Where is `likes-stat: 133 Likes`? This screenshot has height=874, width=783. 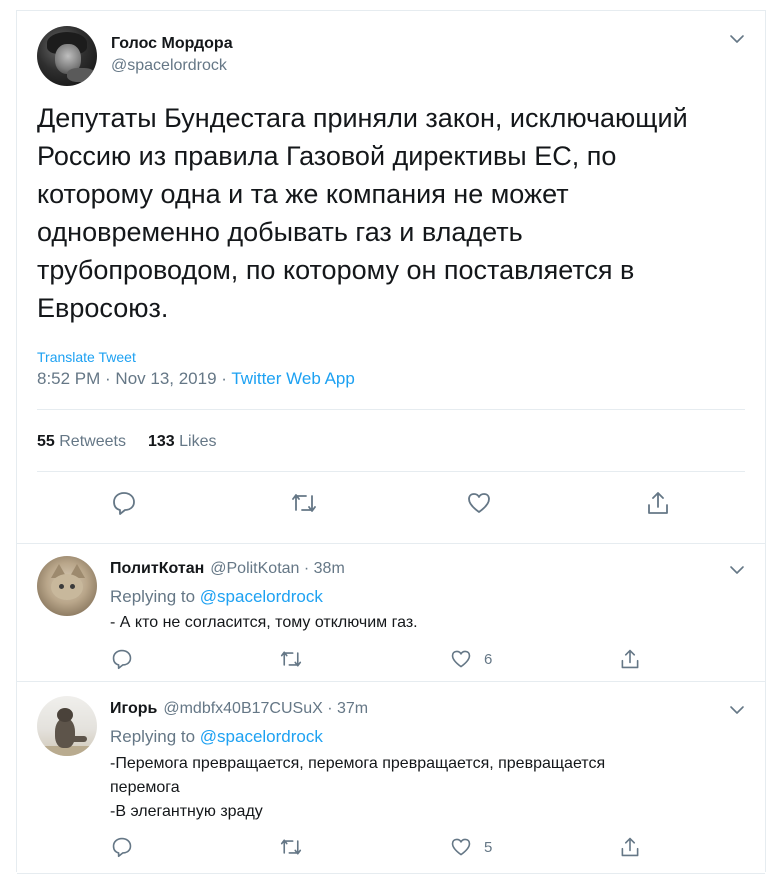 likes-stat: 133 Likes is located at coordinates (182, 441).